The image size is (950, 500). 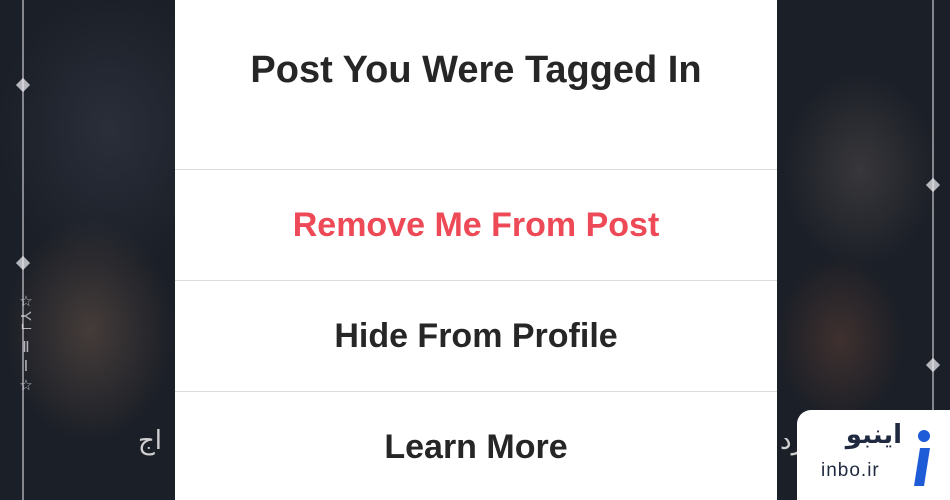 What do you see at coordinates (25, 344) in the screenshot?
I see `background-side-text: ☆YᄂⅡⅠ☆` at bounding box center [25, 344].